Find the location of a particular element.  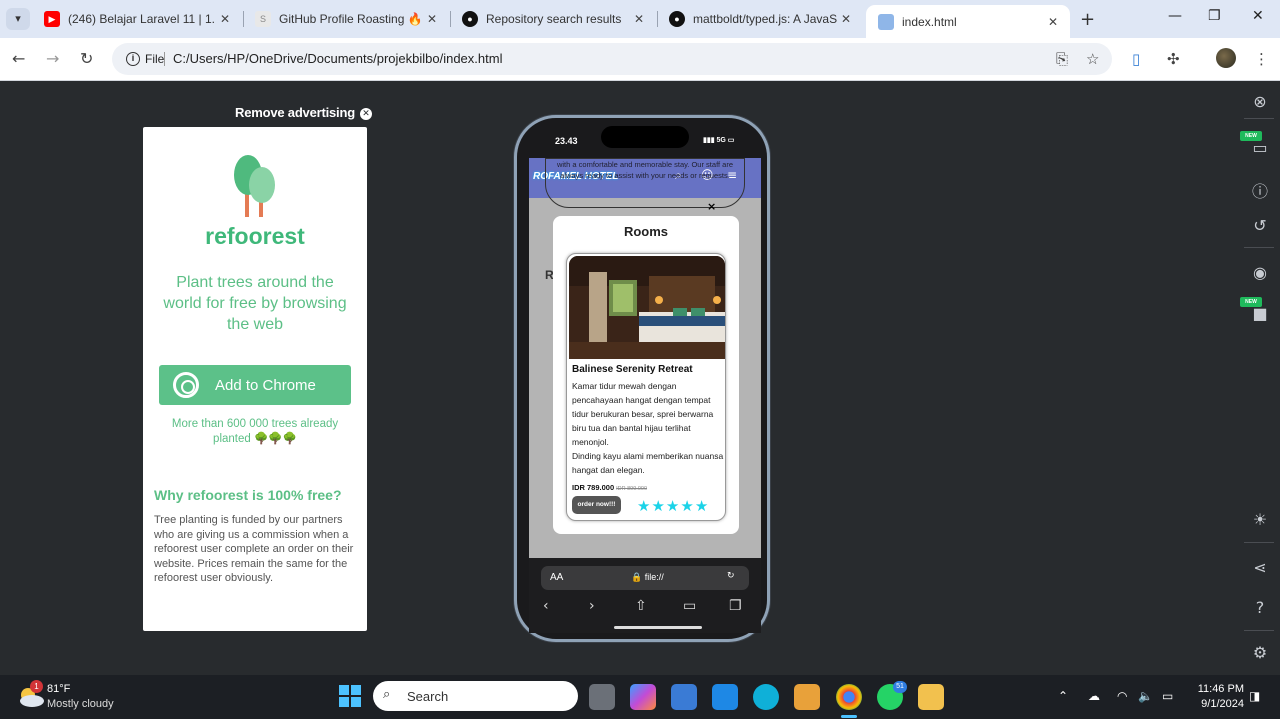

rating-stars: ★★★★★ is located at coordinates (673, 506).